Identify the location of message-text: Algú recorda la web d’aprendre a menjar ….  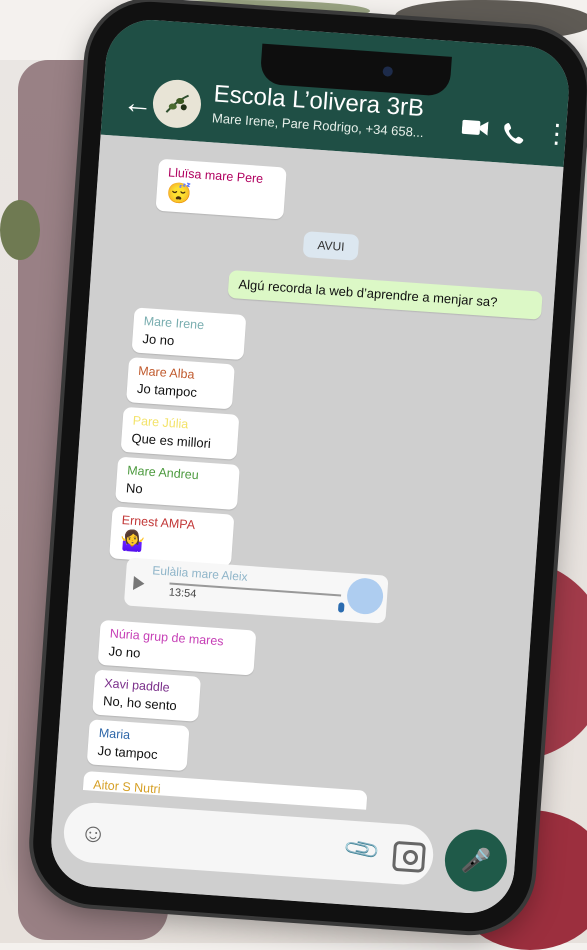
(368, 293).